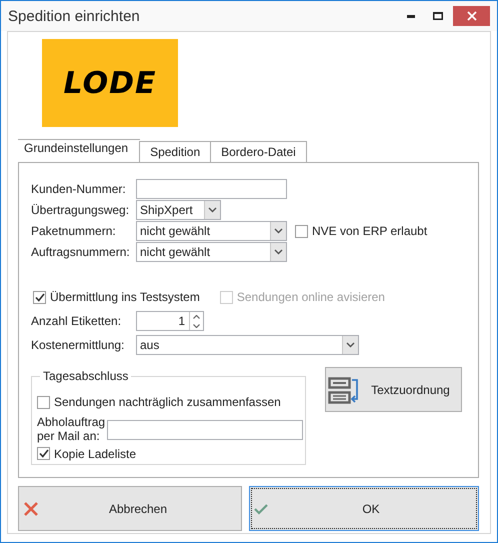 The height and width of the screenshot is (543, 498). Describe the element at coordinates (74, 16) in the screenshot. I see `window-title: Spedition einrichten` at that location.